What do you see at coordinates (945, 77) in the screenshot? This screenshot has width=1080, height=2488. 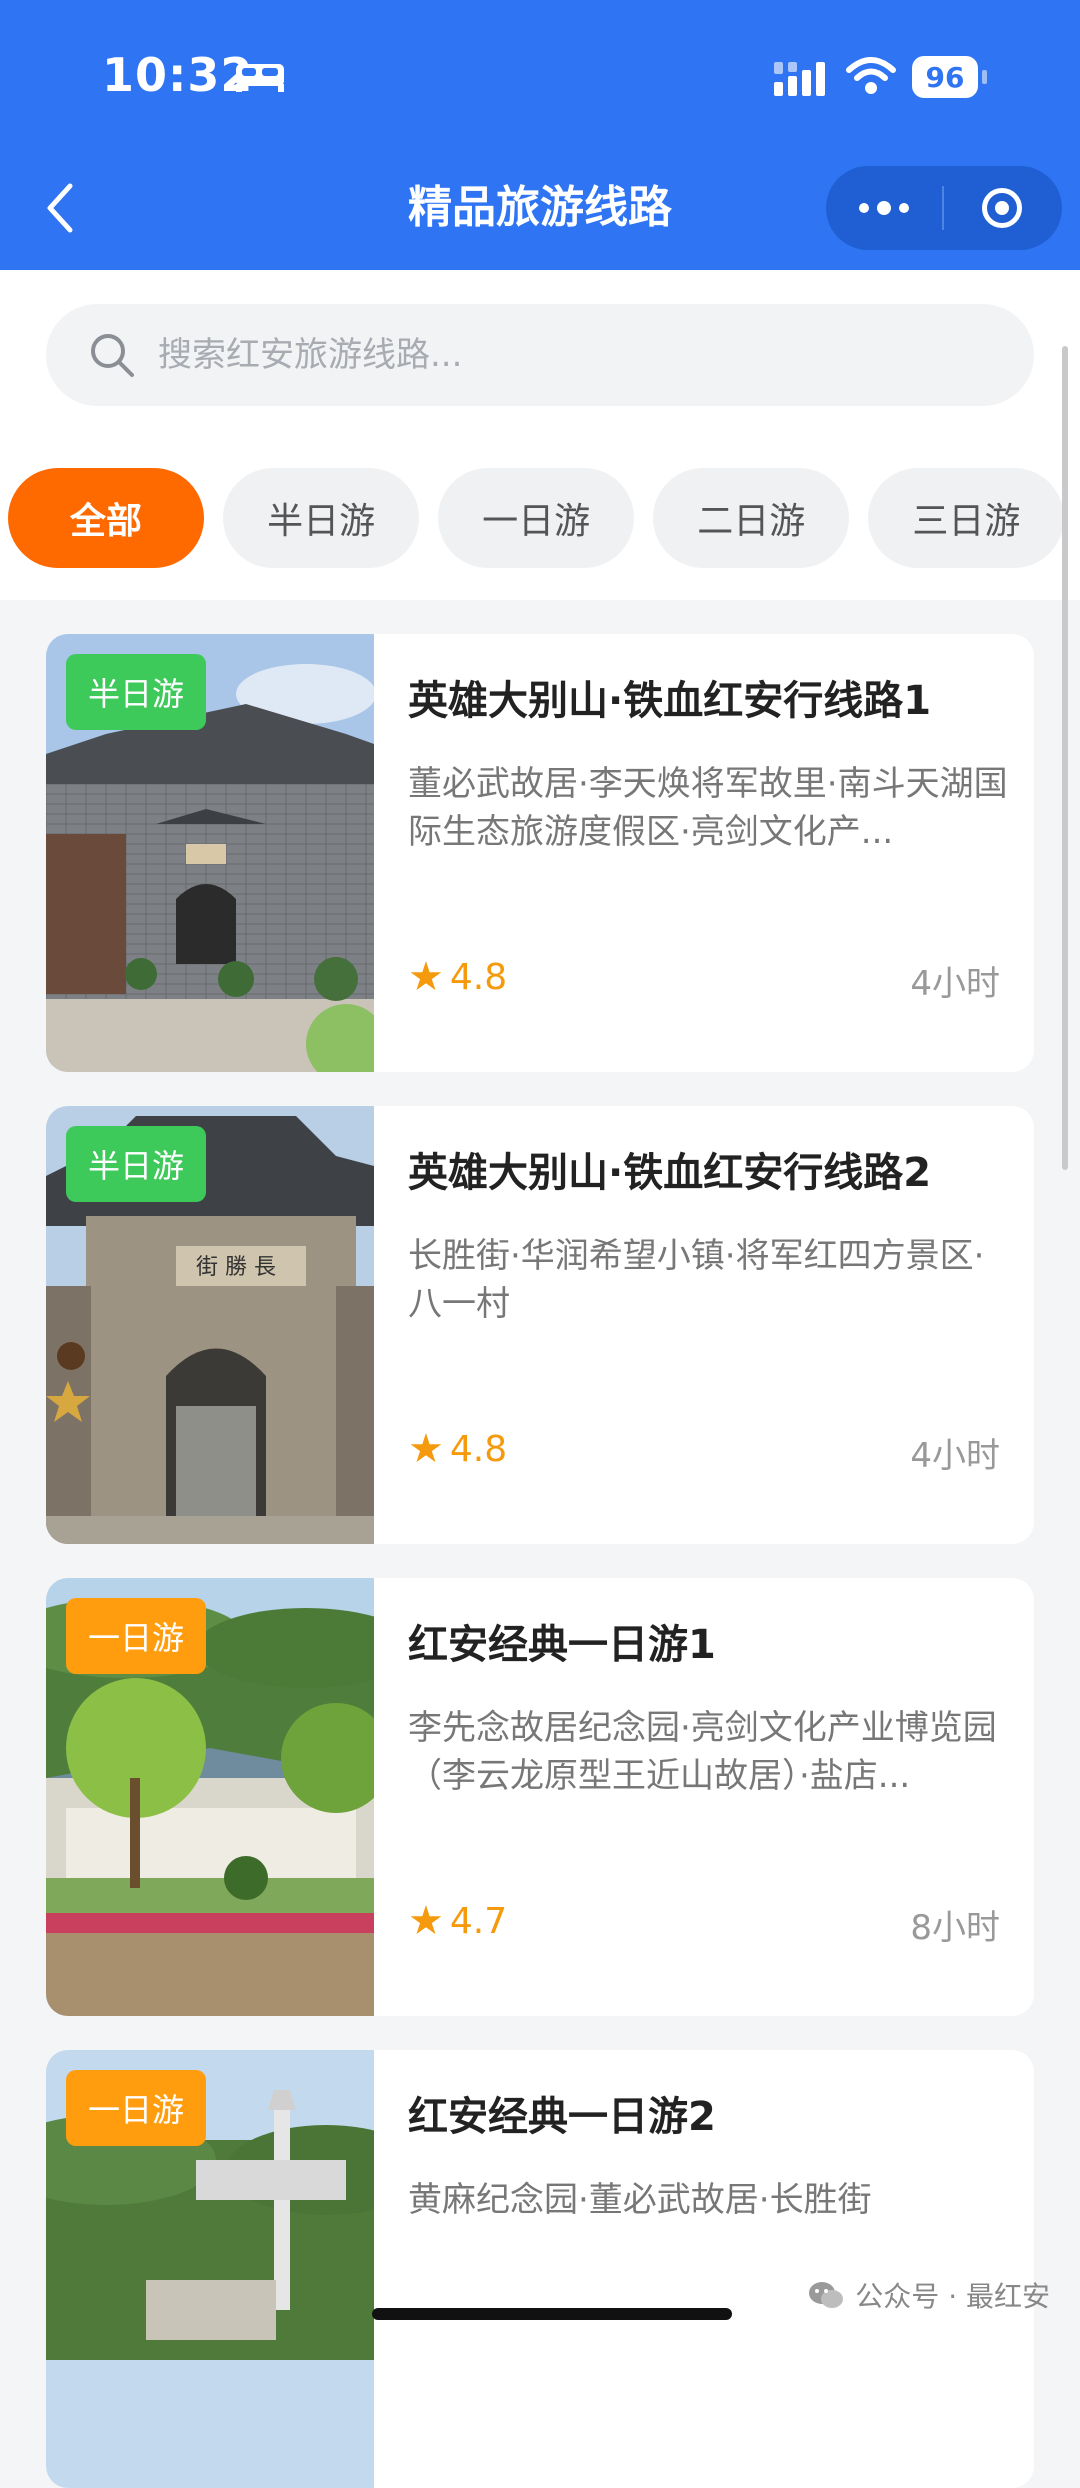 I see `battery-indicator: 96` at bounding box center [945, 77].